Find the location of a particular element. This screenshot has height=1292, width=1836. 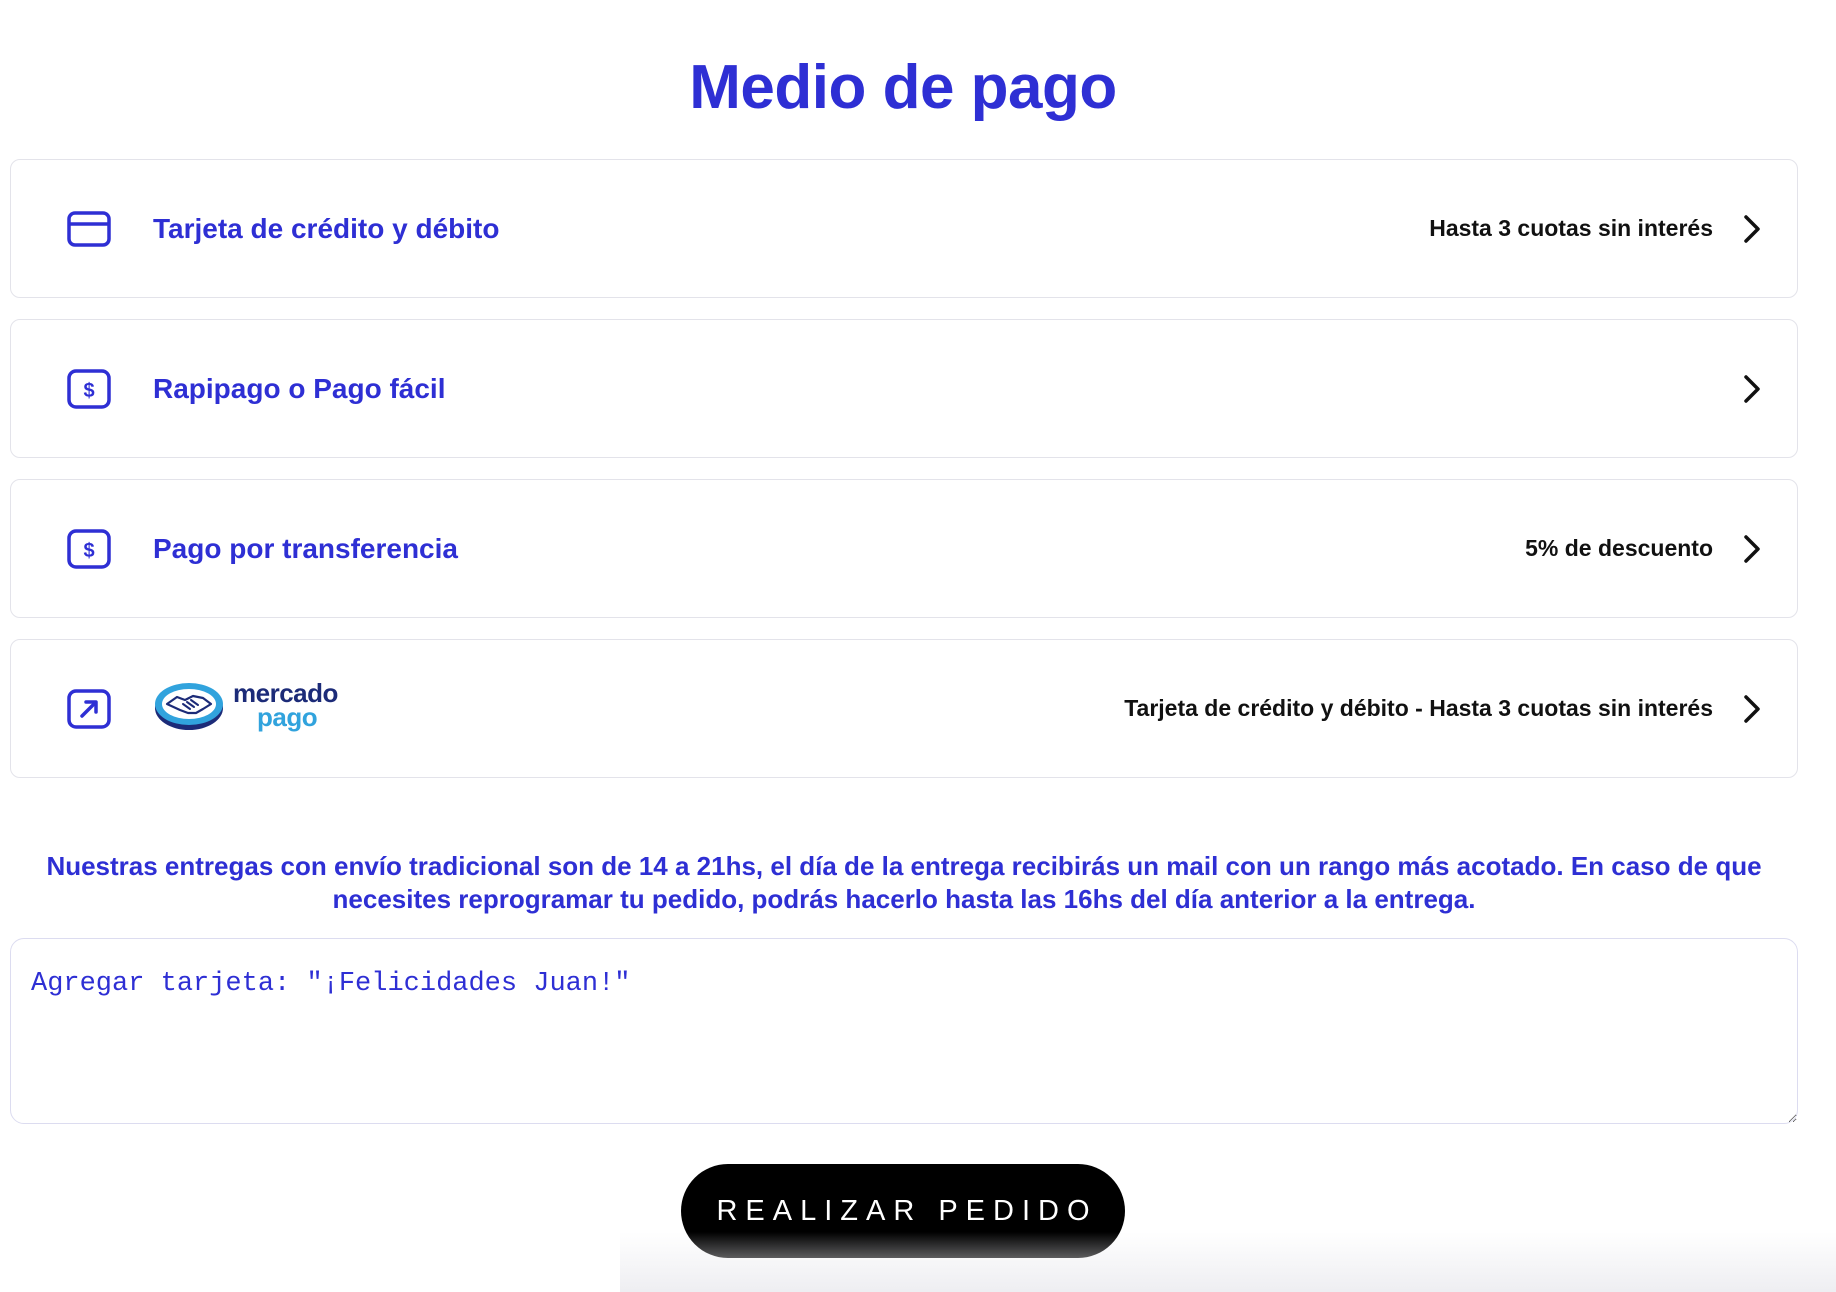

handshake-icon is located at coordinates (189, 708).